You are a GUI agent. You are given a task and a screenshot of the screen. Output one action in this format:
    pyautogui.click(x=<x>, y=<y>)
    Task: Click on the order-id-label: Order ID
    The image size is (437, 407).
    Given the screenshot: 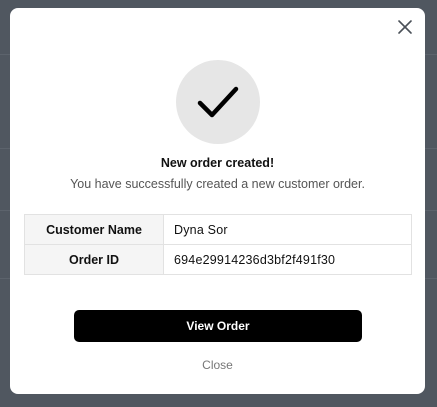 What is the action you would take?
    pyautogui.click(x=94, y=259)
    